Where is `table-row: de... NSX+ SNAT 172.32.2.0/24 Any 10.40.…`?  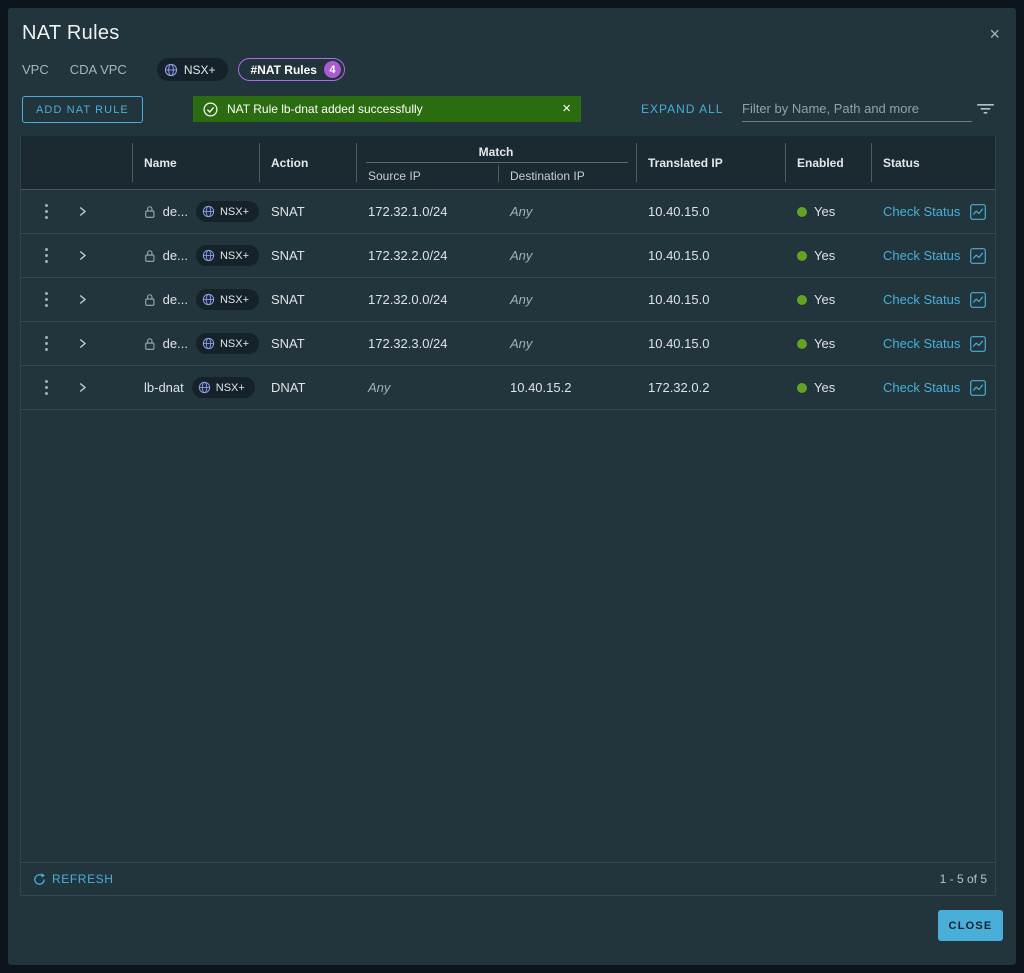 table-row: de... NSX+ SNAT 172.32.2.0/24 Any 10.40.… is located at coordinates (508, 256).